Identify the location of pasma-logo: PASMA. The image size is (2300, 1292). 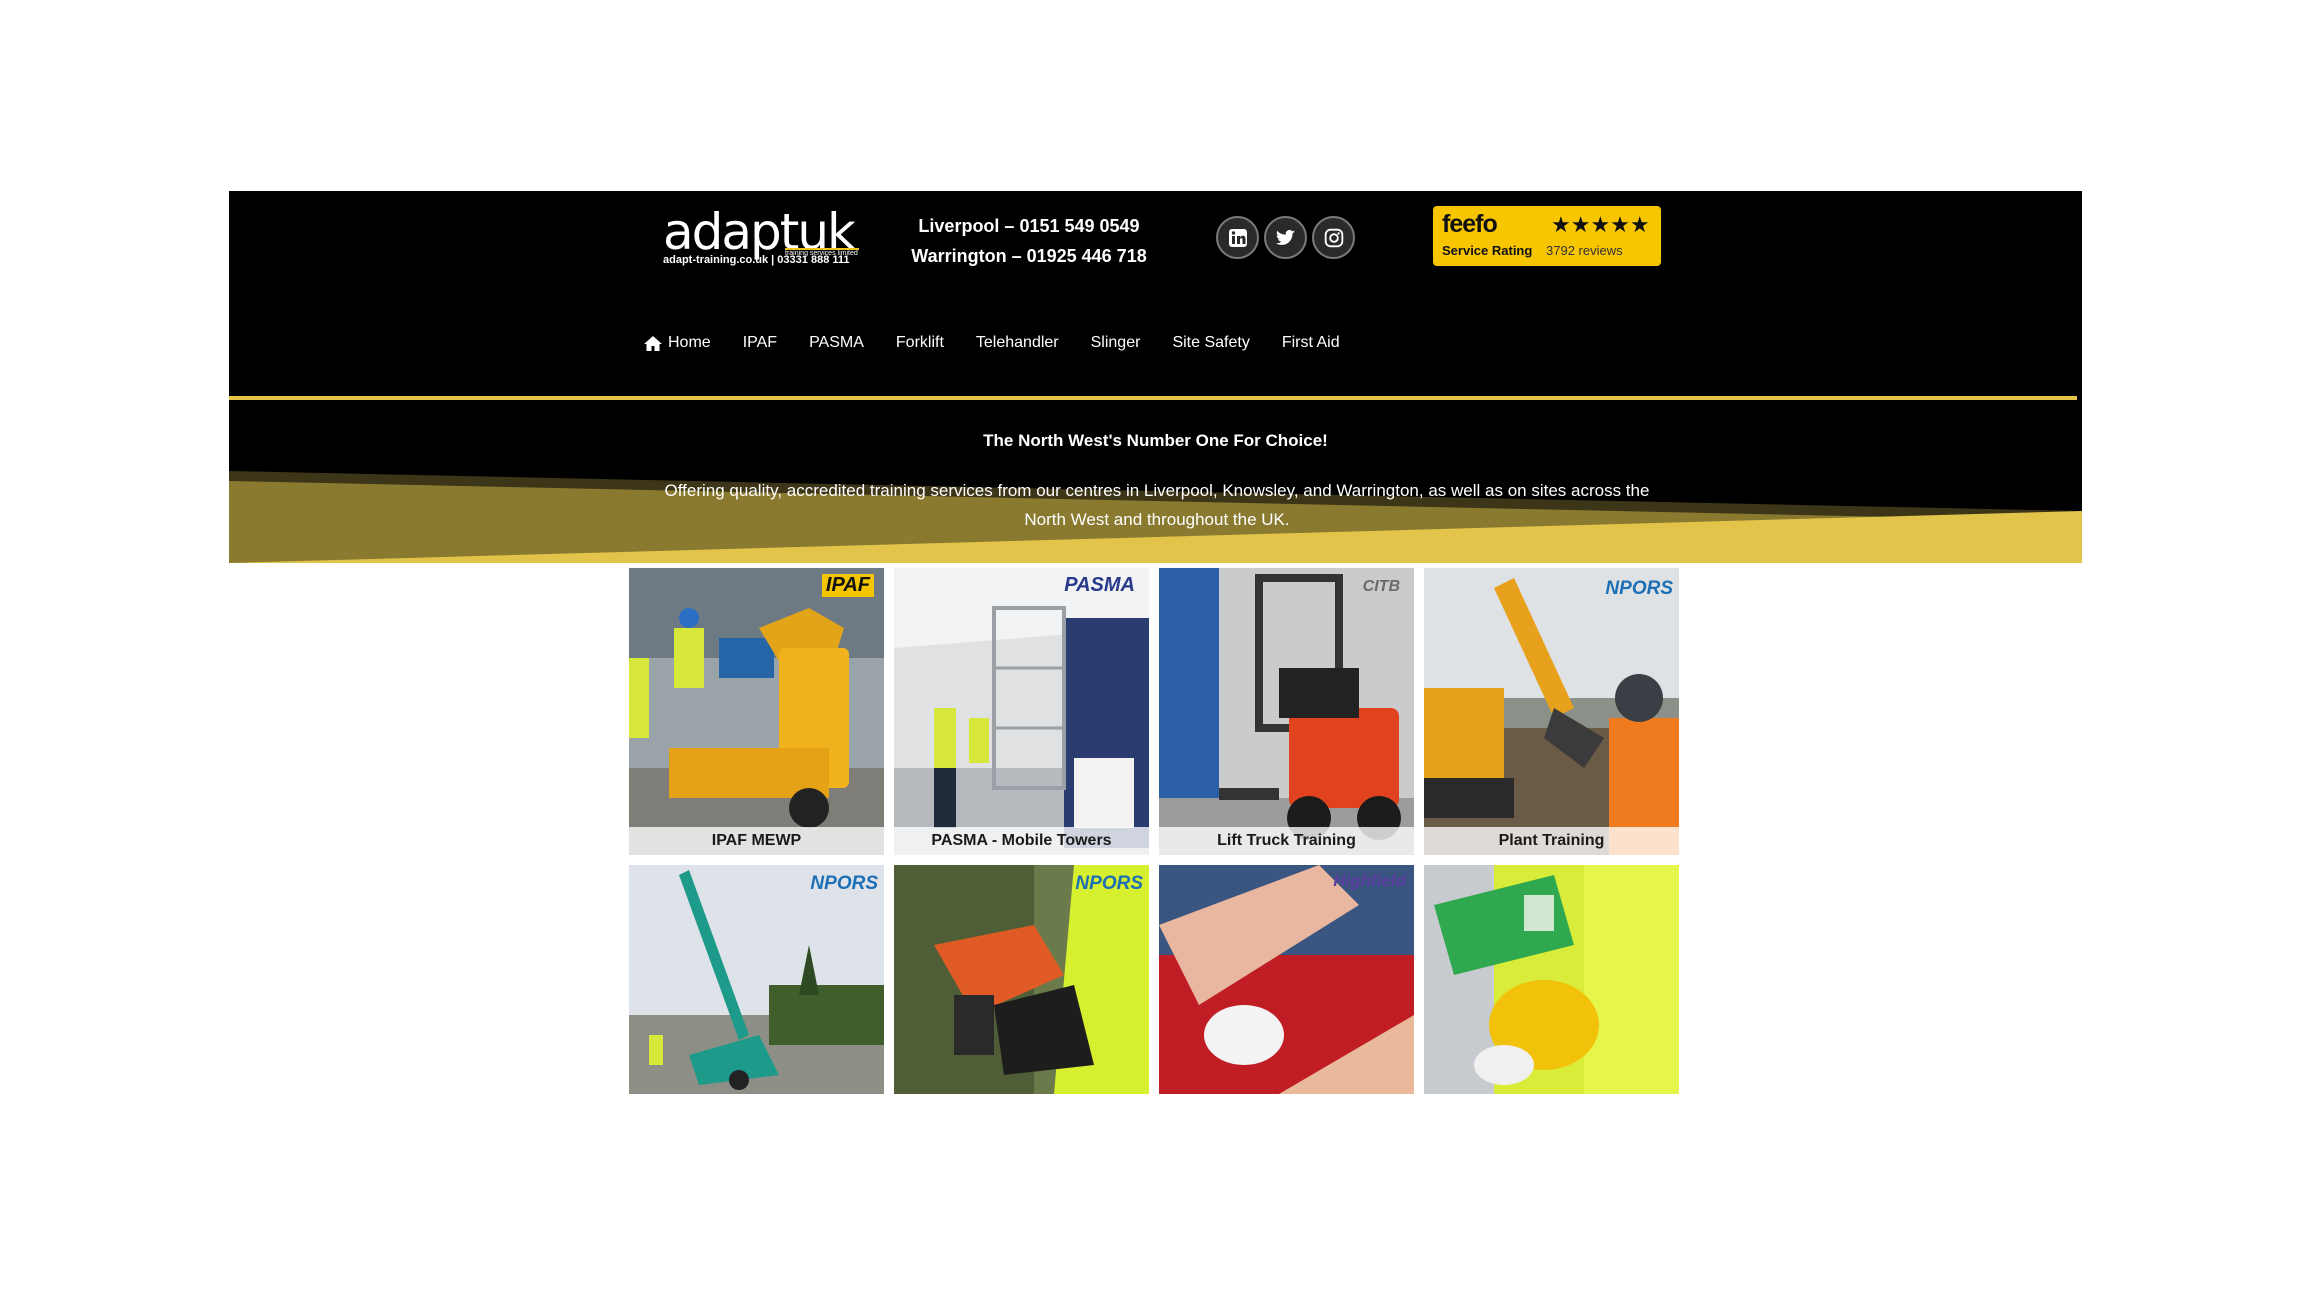
(1099, 585).